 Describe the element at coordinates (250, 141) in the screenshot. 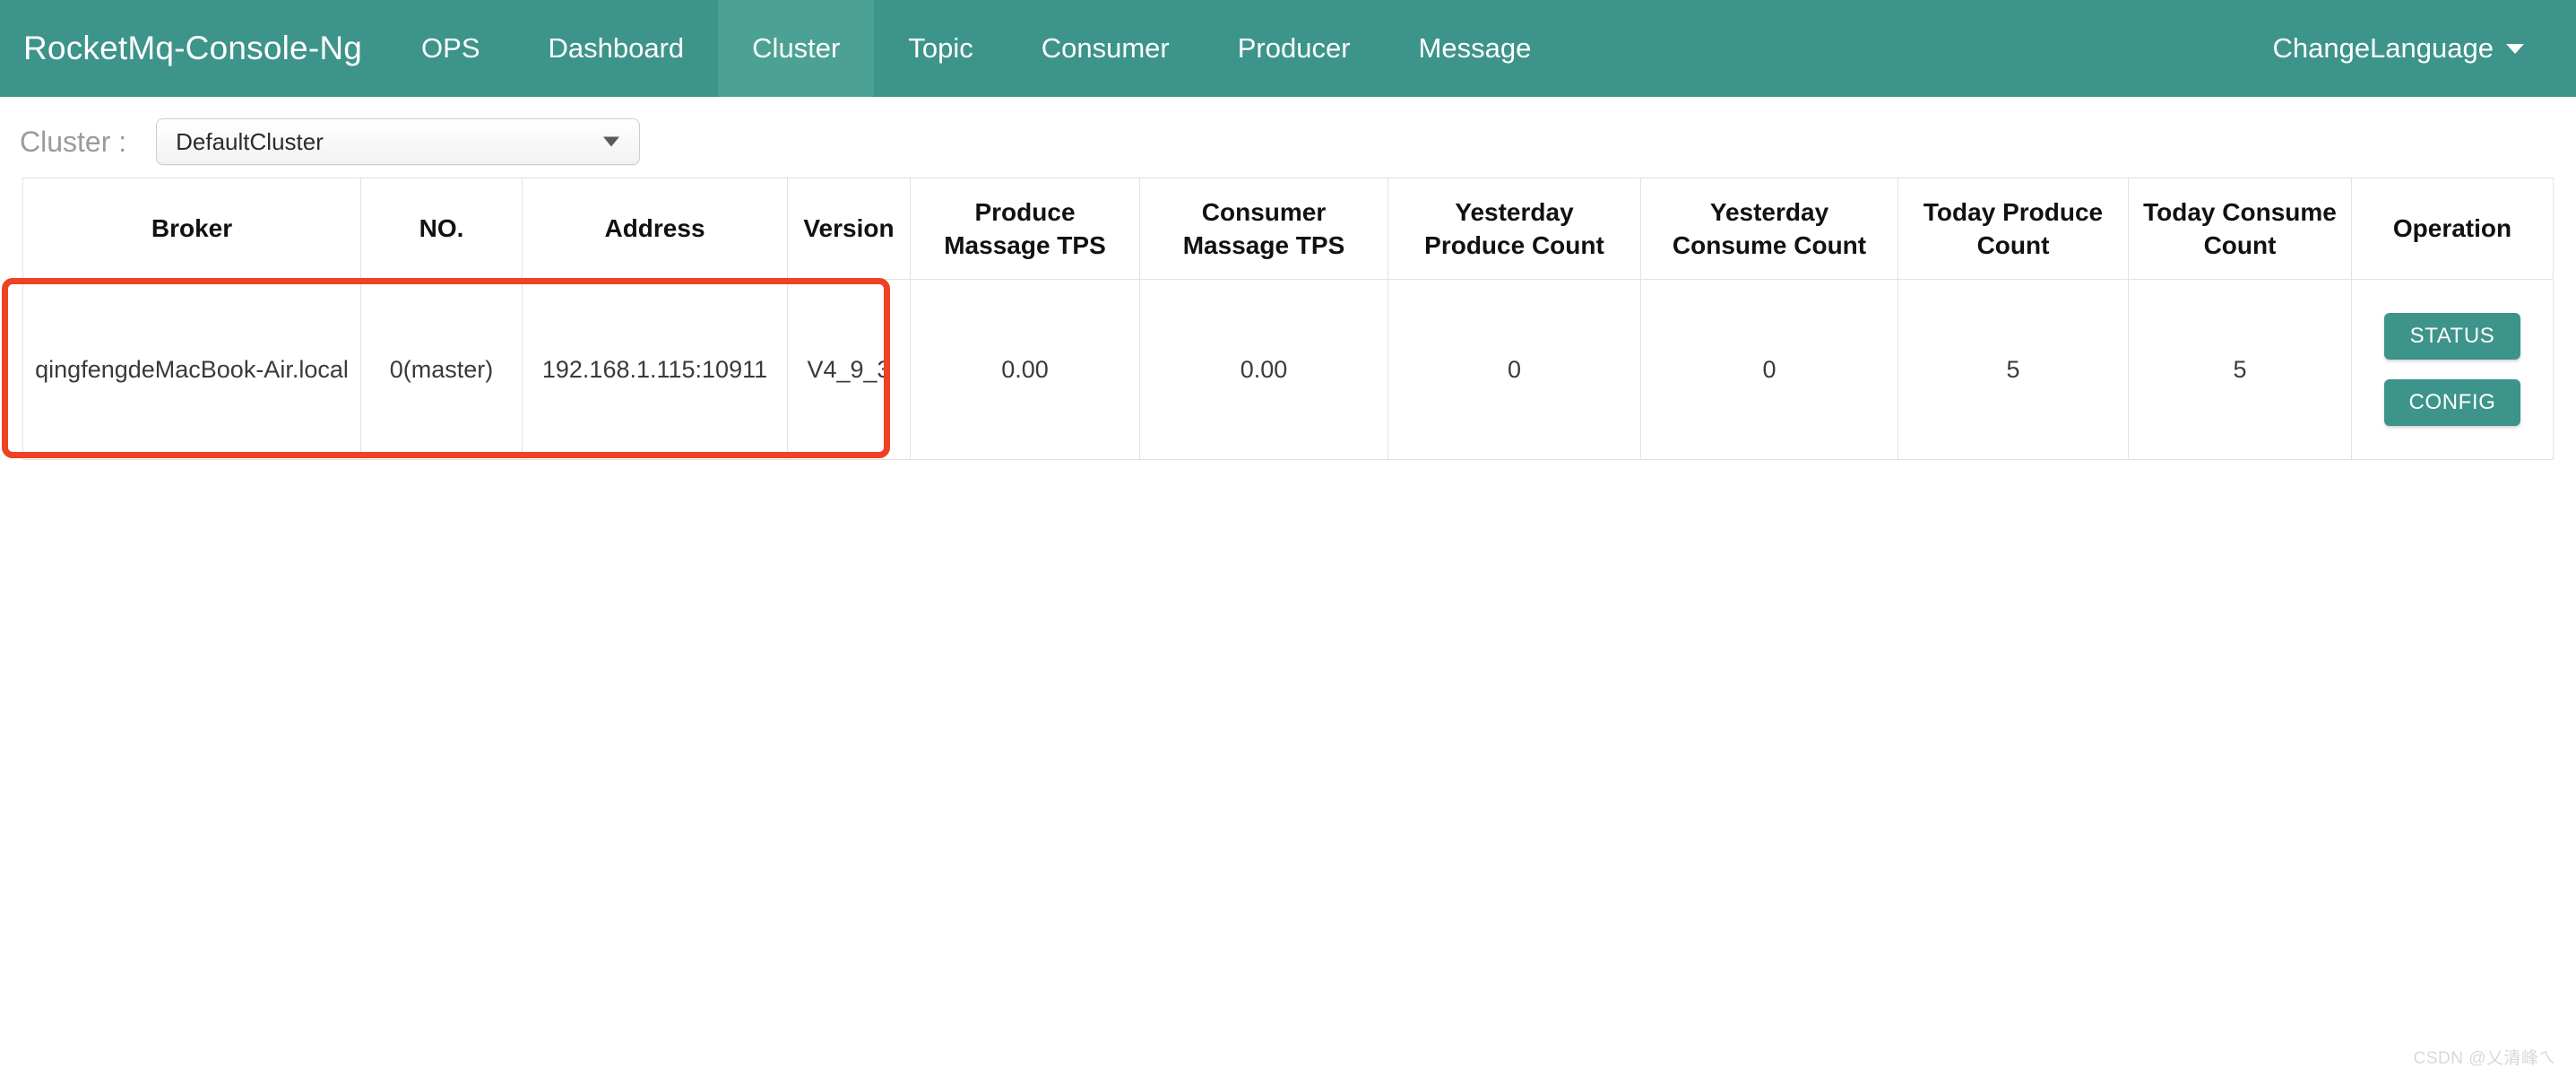

I see `cluster-select-value: DefaultCluster` at that location.